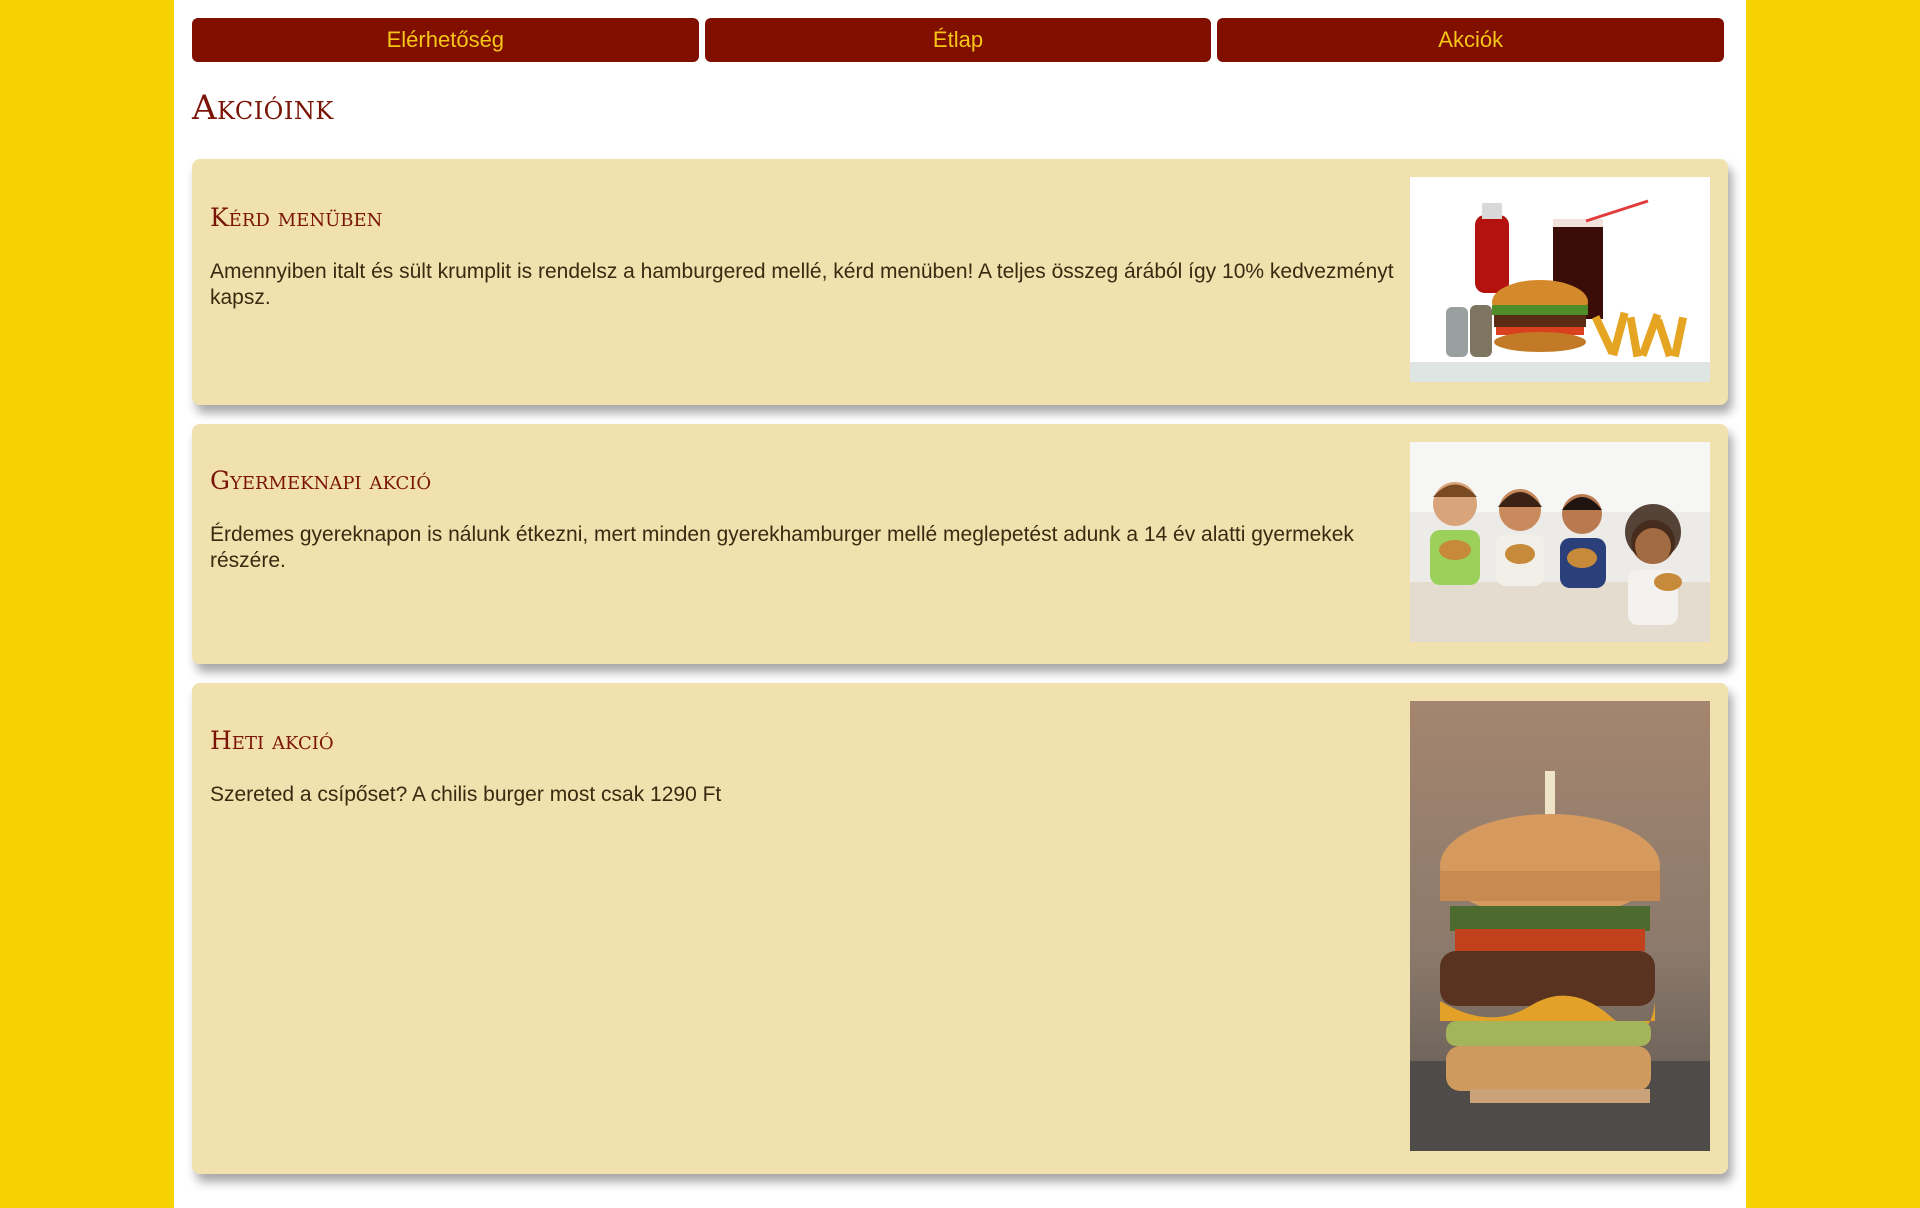 Image resolution: width=1920 pixels, height=1208 pixels. I want to click on main-navigation: Elérhetőség Étlap Akciók, so click(958, 40).